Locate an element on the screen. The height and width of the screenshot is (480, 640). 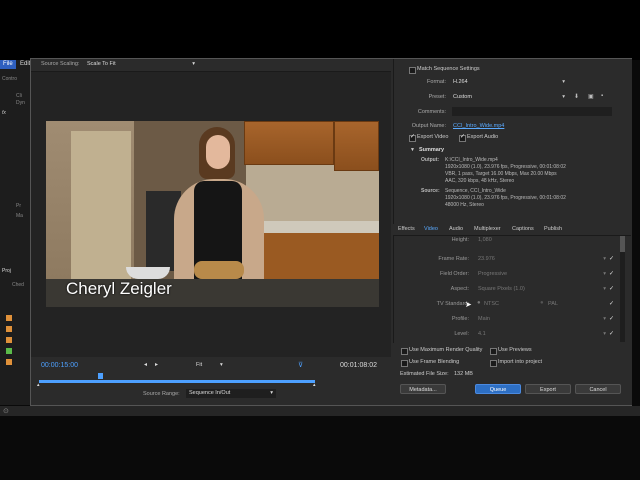
summary-source-line: 48000 Hz, Stereo is located at coordinates (464, 205).